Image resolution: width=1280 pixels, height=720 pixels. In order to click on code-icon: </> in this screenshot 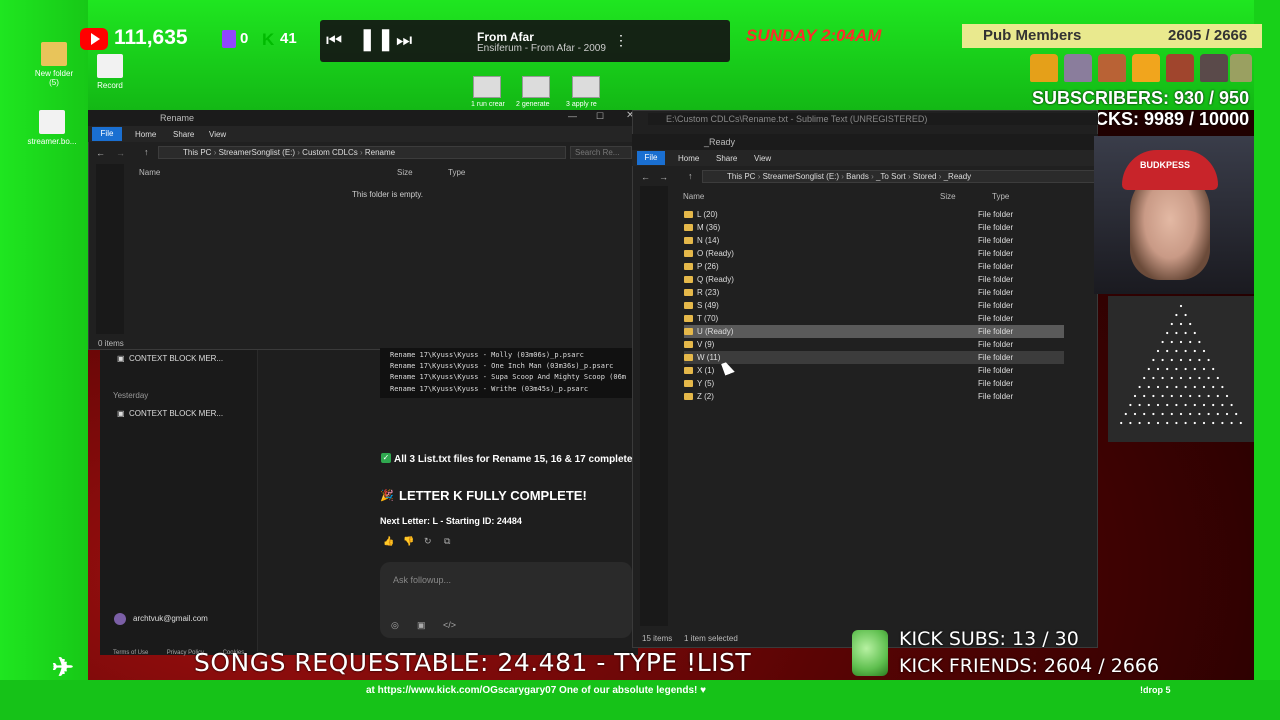, I will do `click(449, 625)`.